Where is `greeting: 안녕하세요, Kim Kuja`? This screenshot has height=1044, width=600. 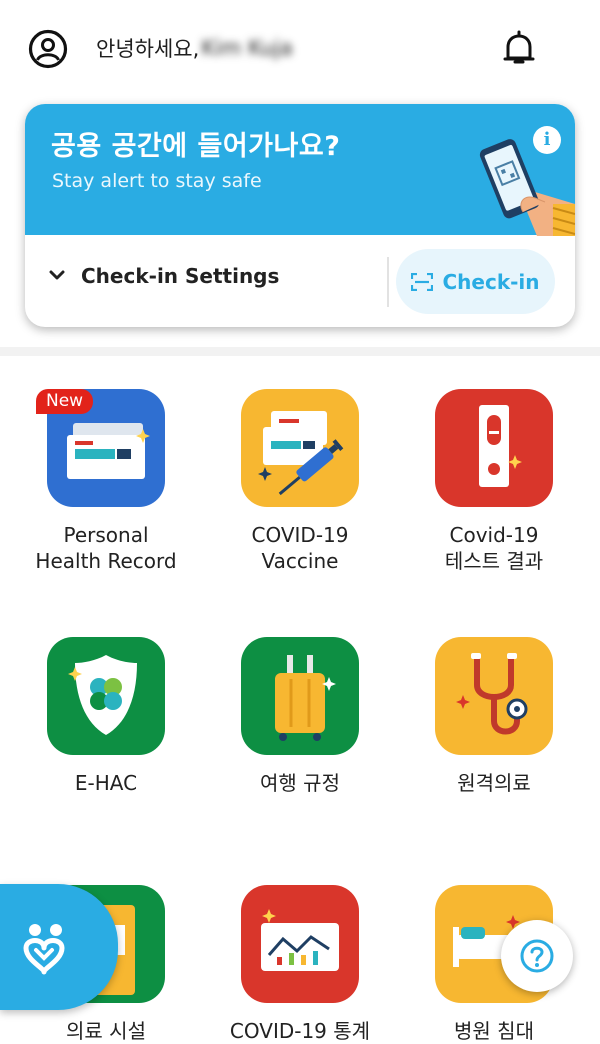
greeting: 안녕하세요, Kim Kuja is located at coordinates (194, 48).